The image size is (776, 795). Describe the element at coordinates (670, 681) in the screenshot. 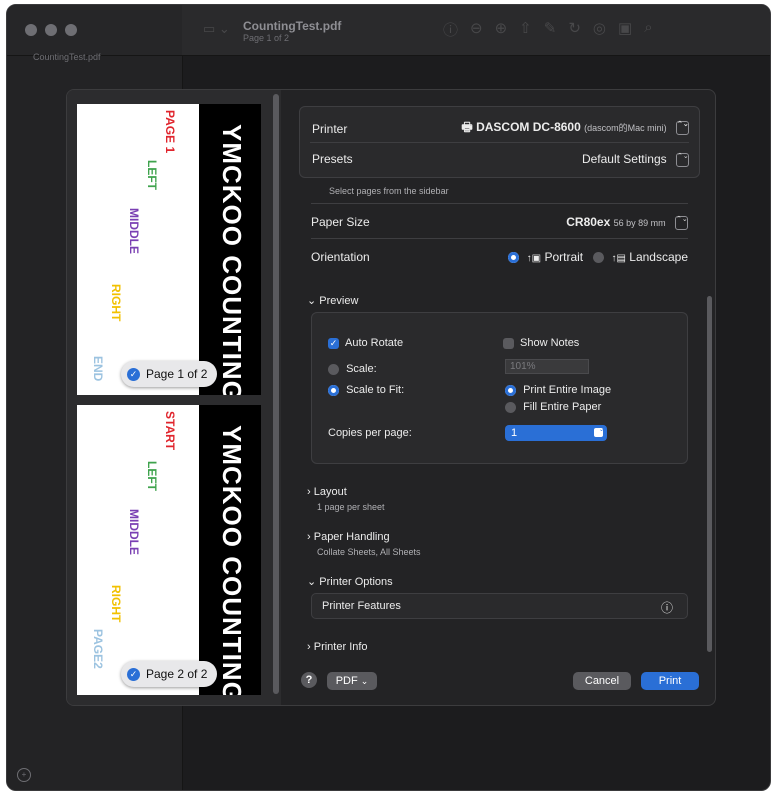

I see `print-button: Print` at that location.